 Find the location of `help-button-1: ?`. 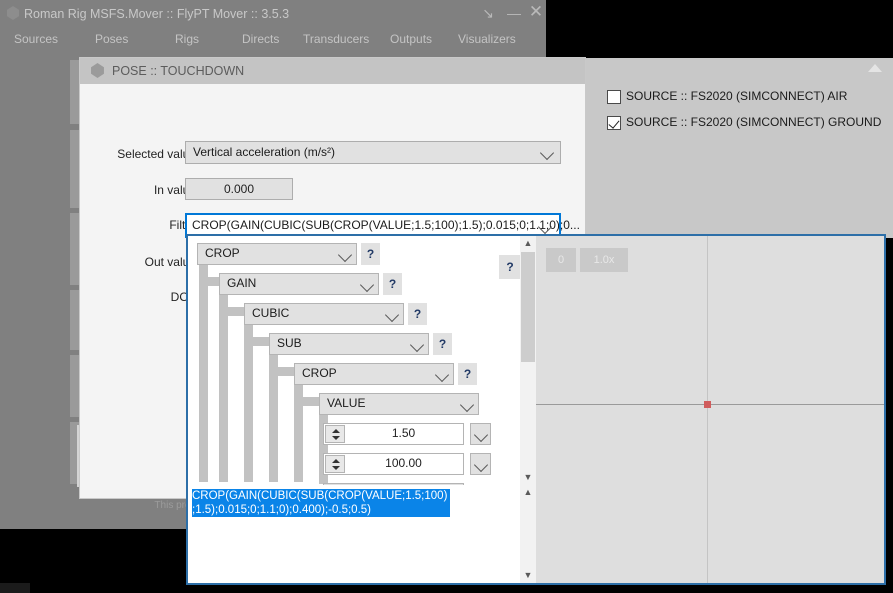

help-button-1: ? is located at coordinates (392, 284).